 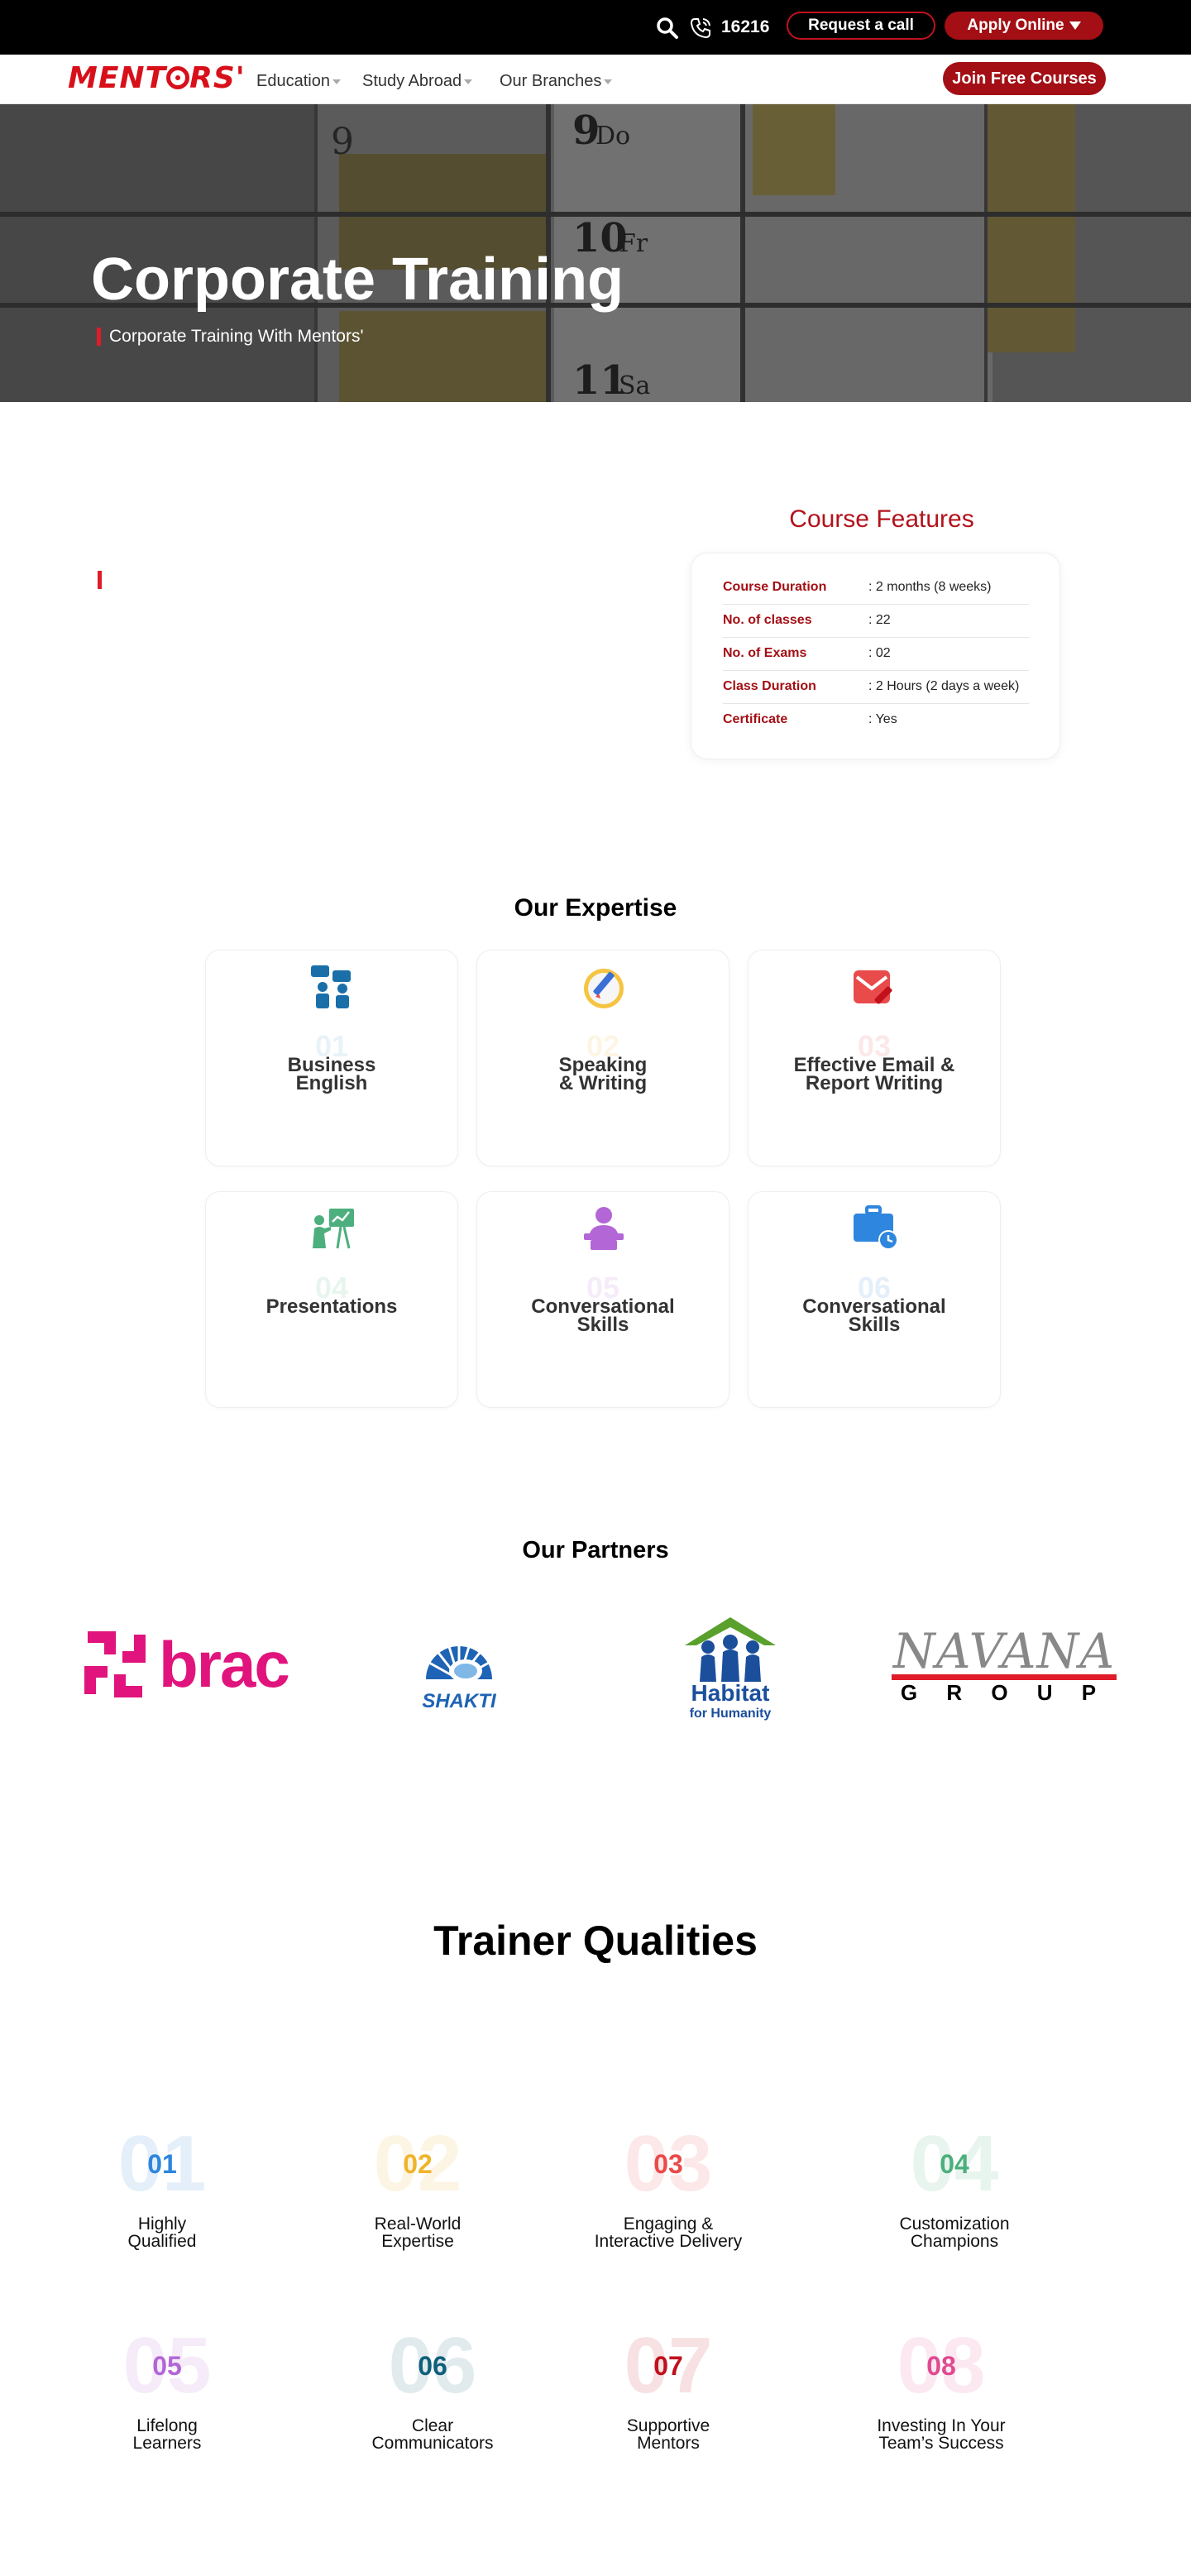 I want to click on partner-logo-brac: brac, so click(x=191, y=1664).